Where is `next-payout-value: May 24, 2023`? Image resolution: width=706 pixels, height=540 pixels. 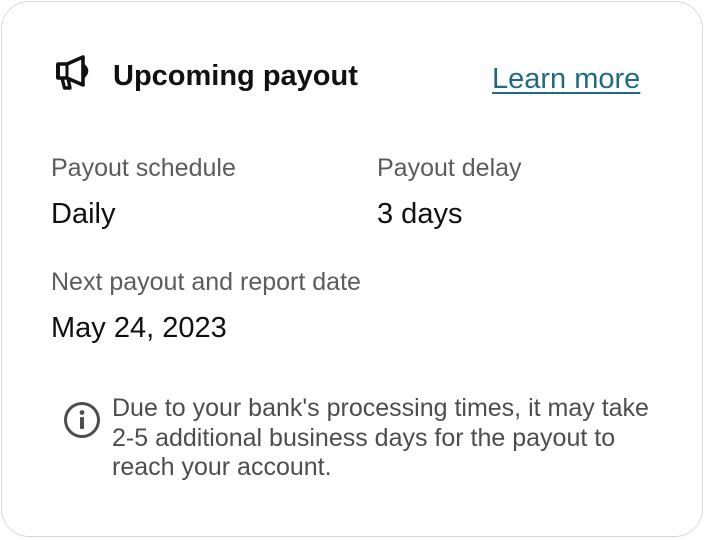 next-payout-value: May 24, 2023 is located at coordinates (139, 328).